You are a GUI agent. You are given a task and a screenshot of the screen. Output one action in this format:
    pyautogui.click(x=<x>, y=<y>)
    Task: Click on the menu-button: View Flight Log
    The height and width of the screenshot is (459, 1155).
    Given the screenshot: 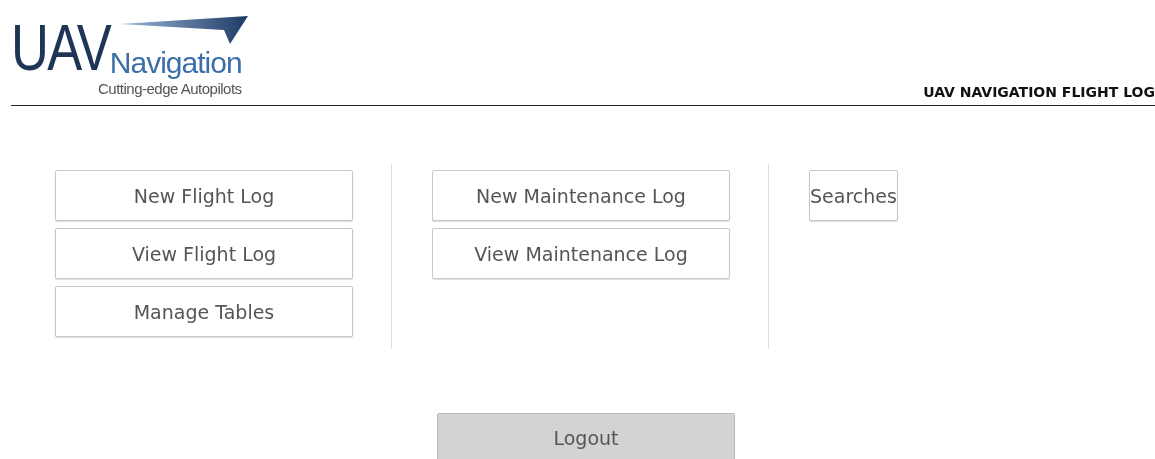 What is the action you would take?
    pyautogui.click(x=204, y=253)
    